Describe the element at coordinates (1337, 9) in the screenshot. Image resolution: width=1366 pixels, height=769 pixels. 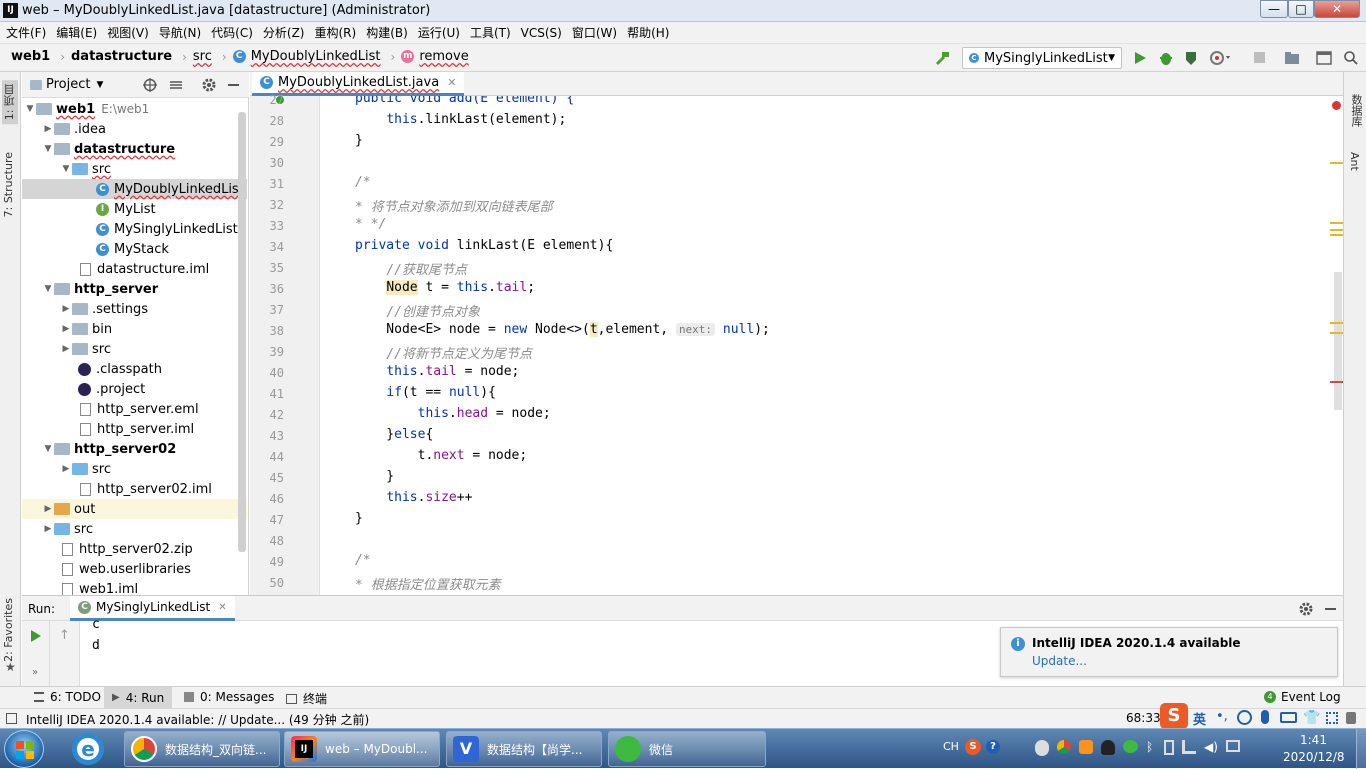
I see `close-button: ✕` at that location.